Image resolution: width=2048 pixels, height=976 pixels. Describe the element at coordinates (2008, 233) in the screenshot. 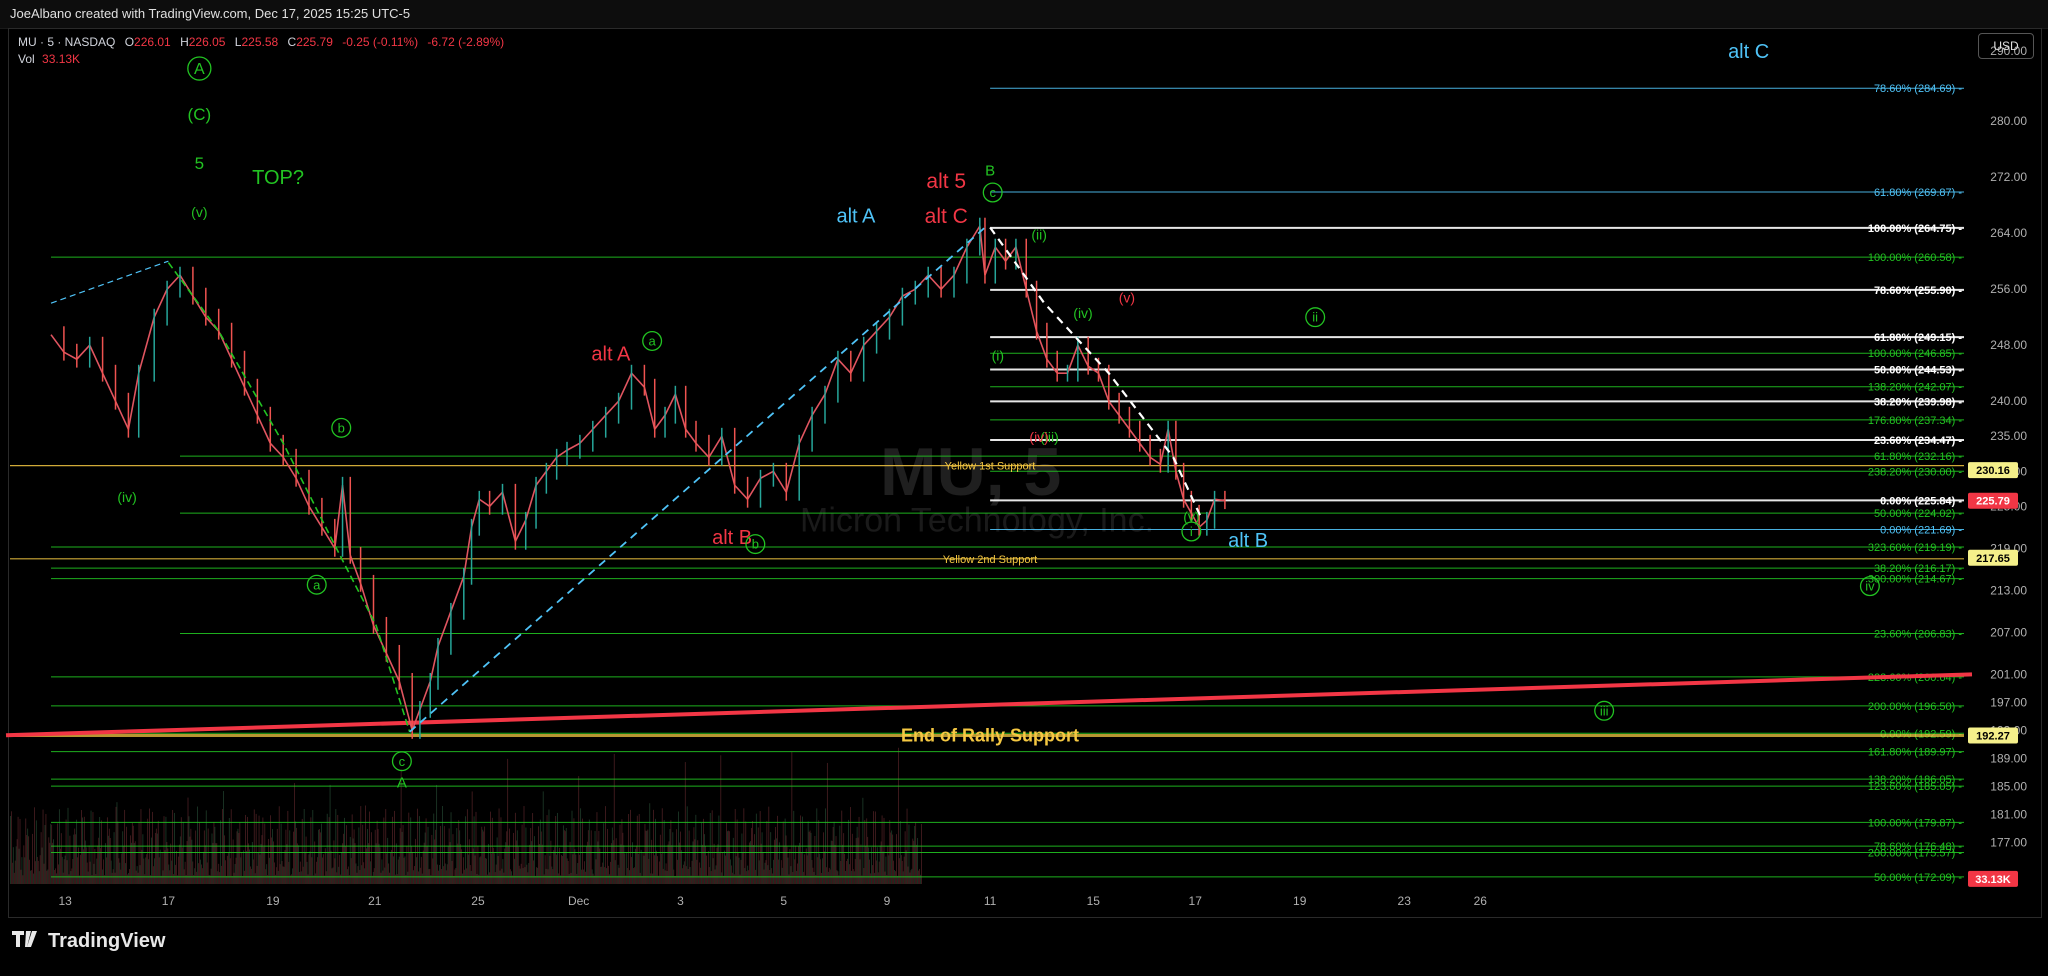

I see `y-tick-label: 264.00` at that location.